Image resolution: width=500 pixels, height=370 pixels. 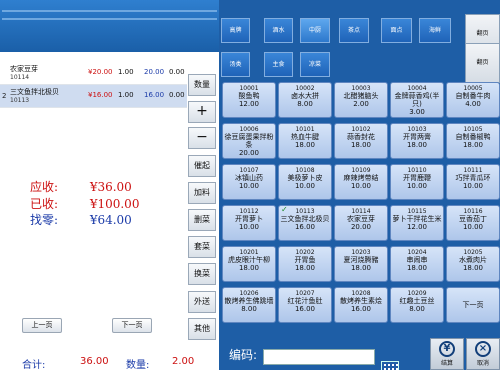 What do you see at coordinates (361, 264) in the screenshot?
I see `dish-item: 10203 夏河烧腾豬 18.00` at bounding box center [361, 264].